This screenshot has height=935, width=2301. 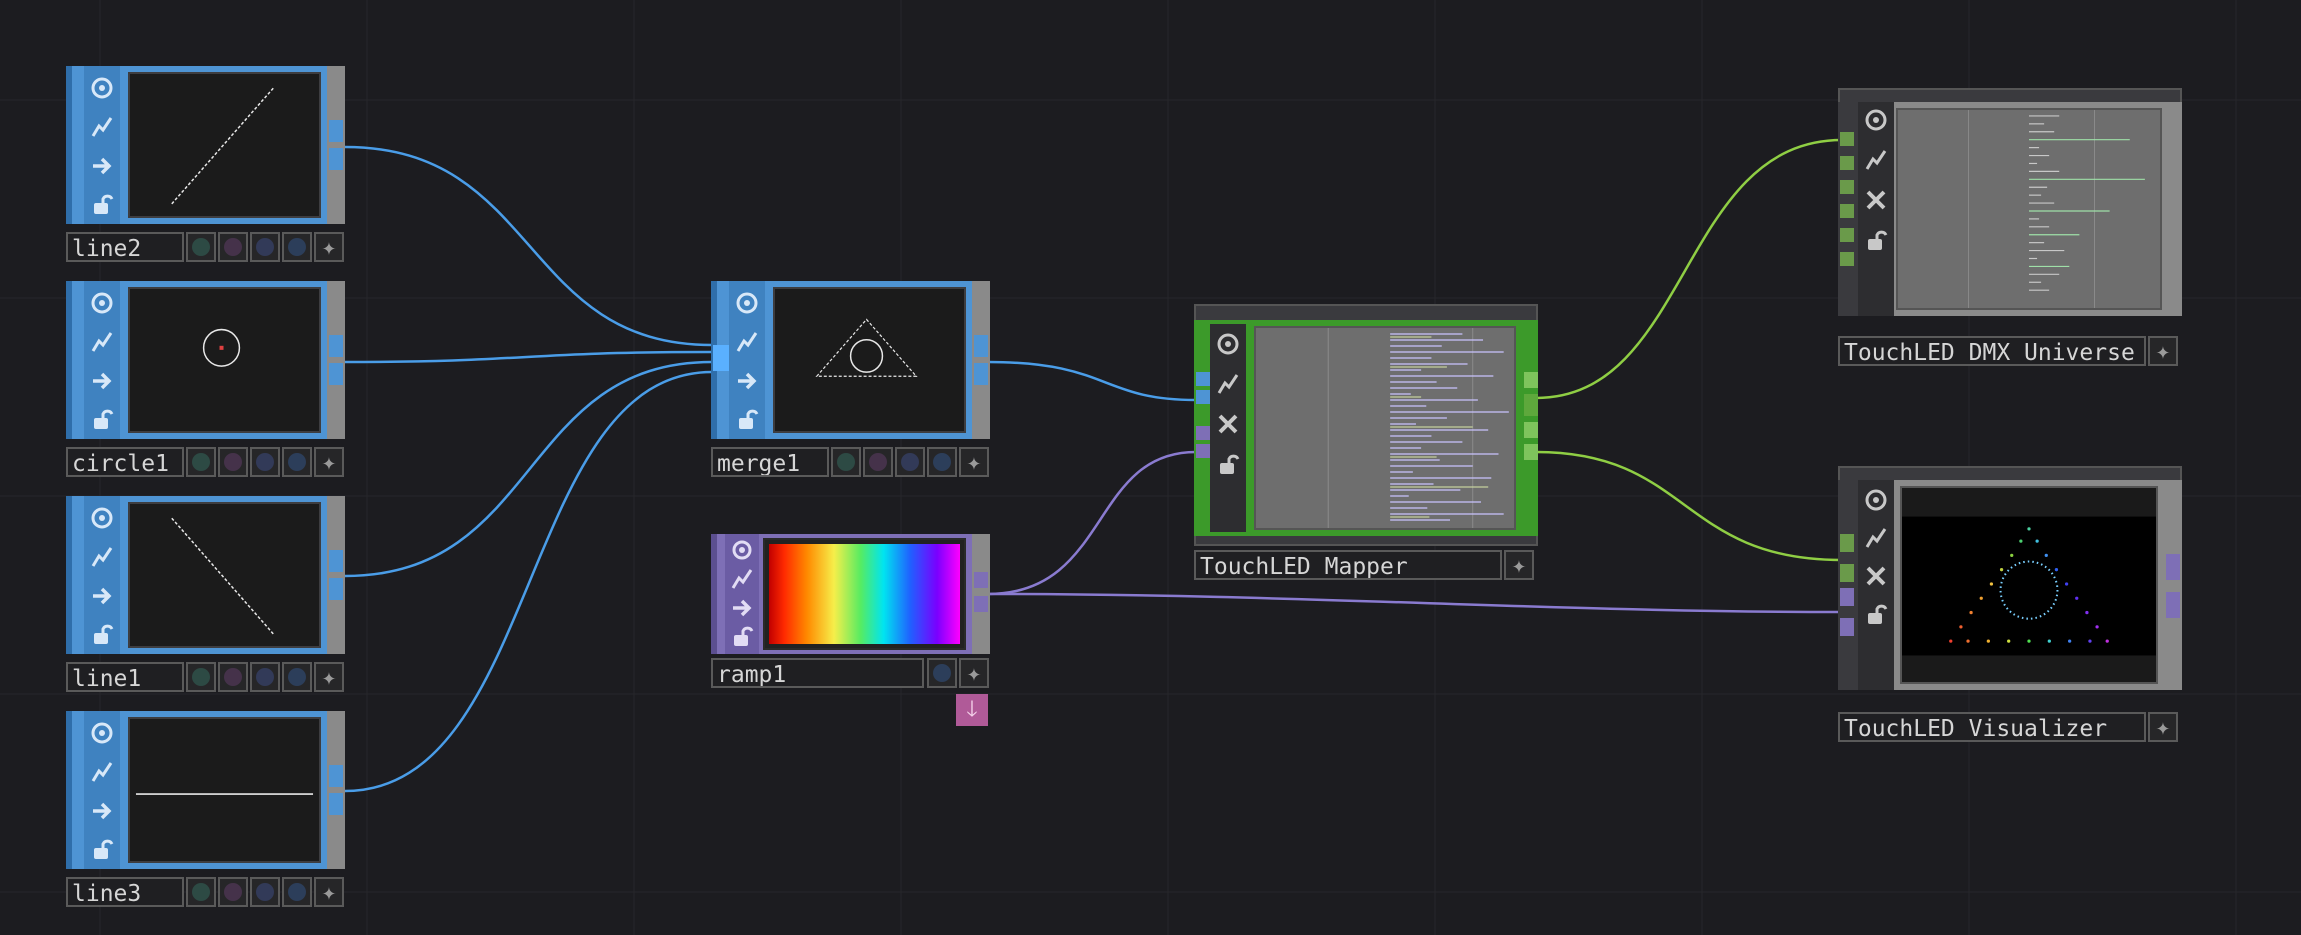 I want to click on node-line3: line3 ✦, so click(x=205, y=809).